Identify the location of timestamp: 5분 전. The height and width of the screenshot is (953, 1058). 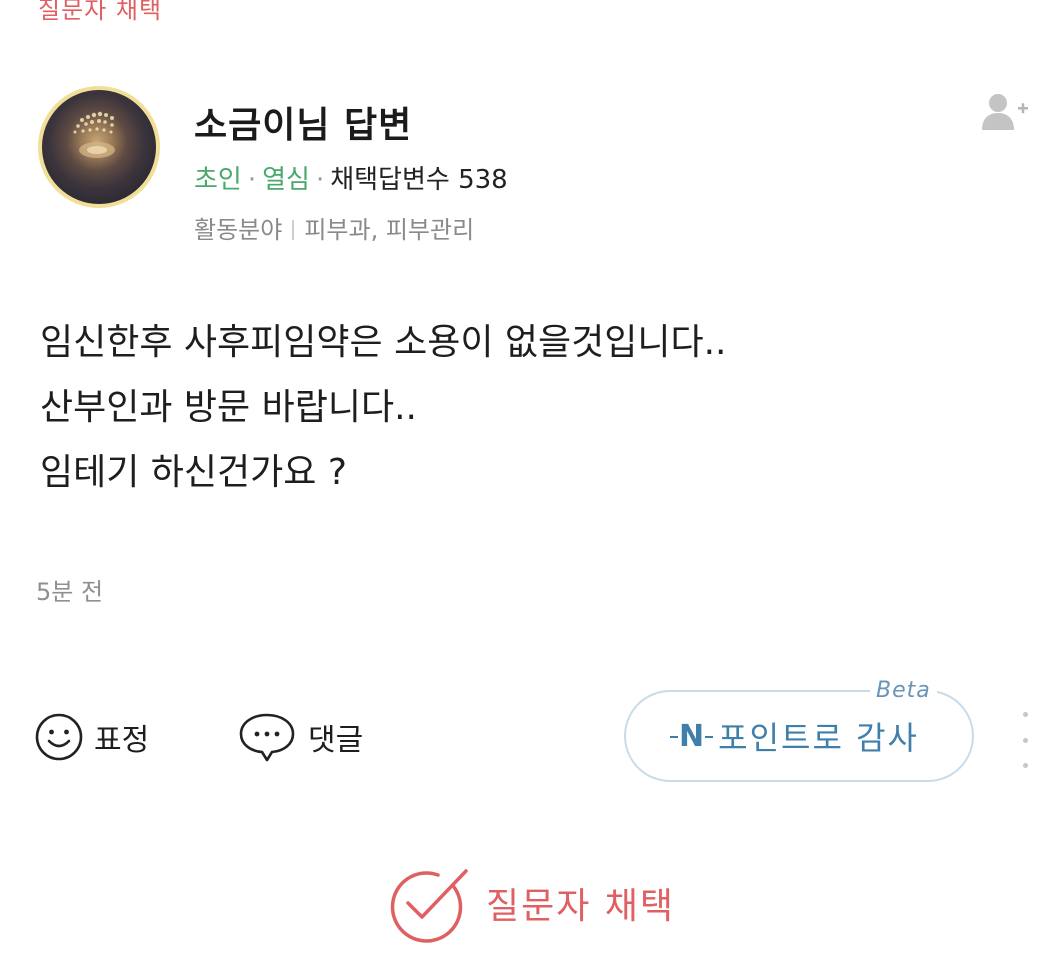
(70, 592).